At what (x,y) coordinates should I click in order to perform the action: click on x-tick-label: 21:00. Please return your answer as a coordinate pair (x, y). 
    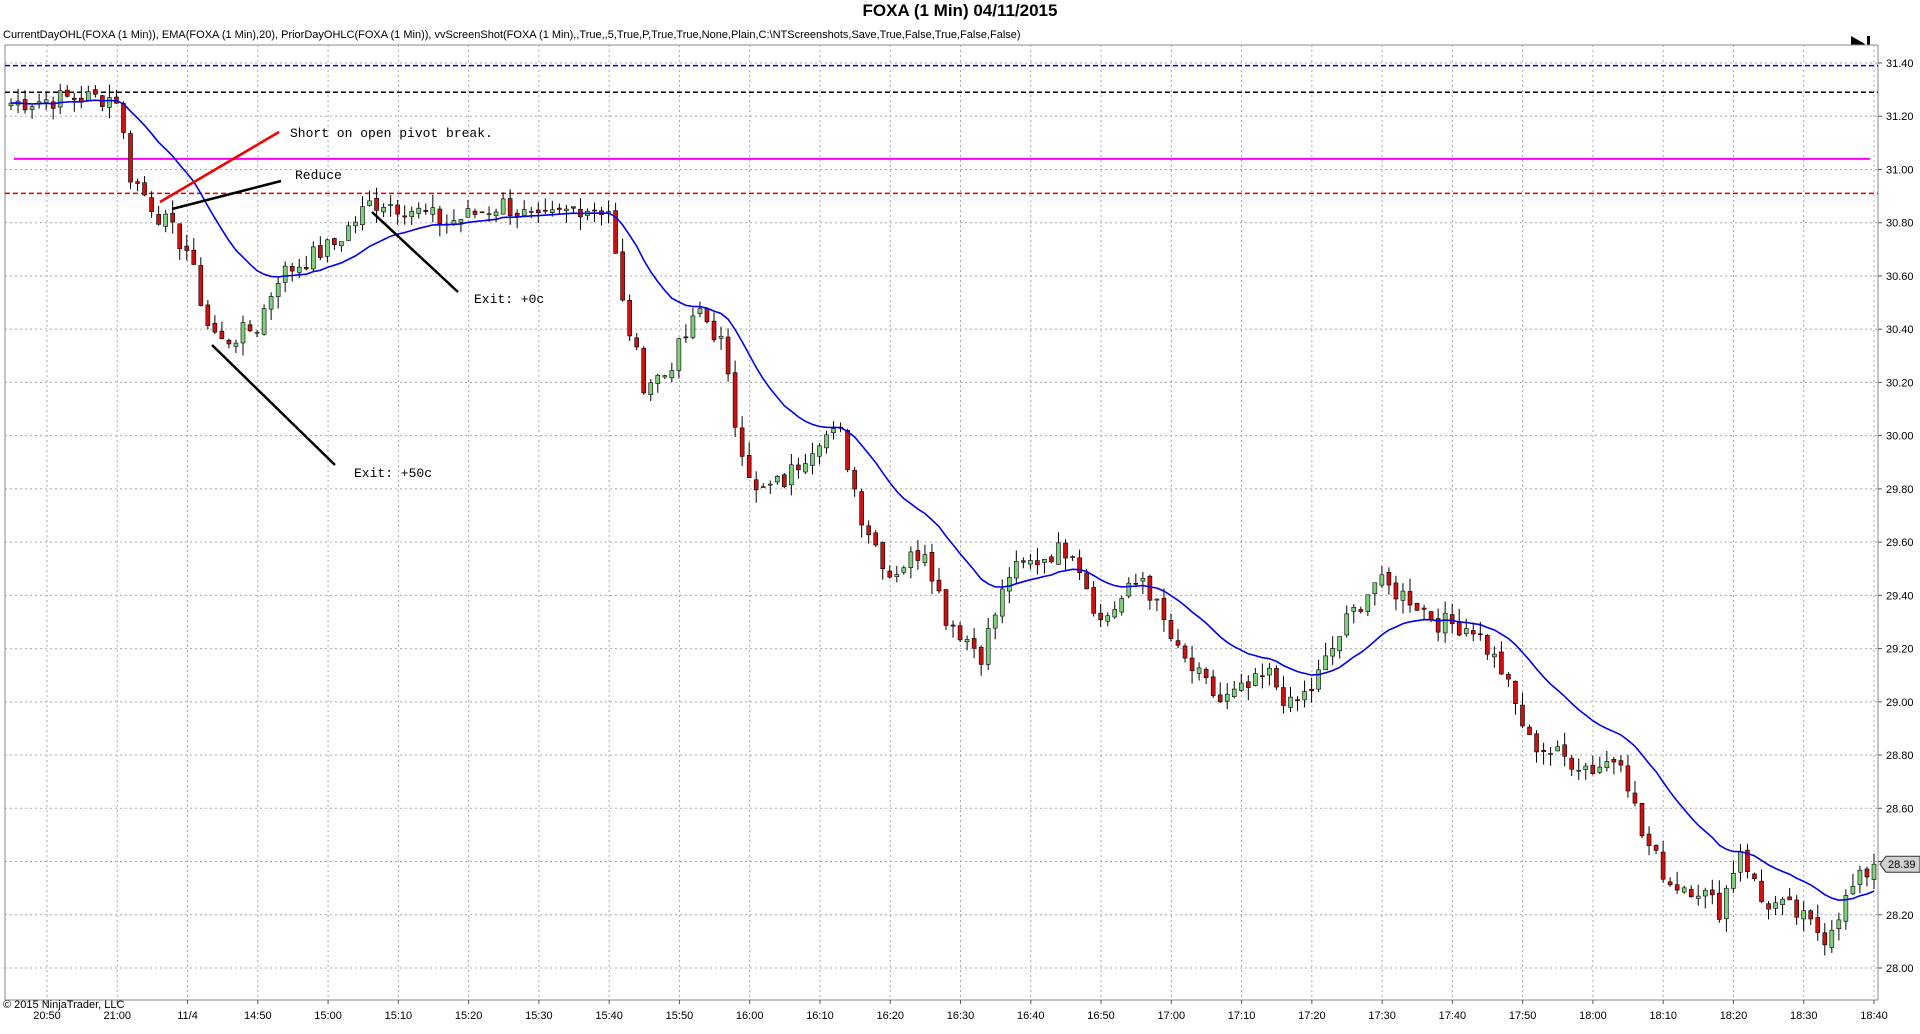
    Looking at the image, I should click on (118, 1016).